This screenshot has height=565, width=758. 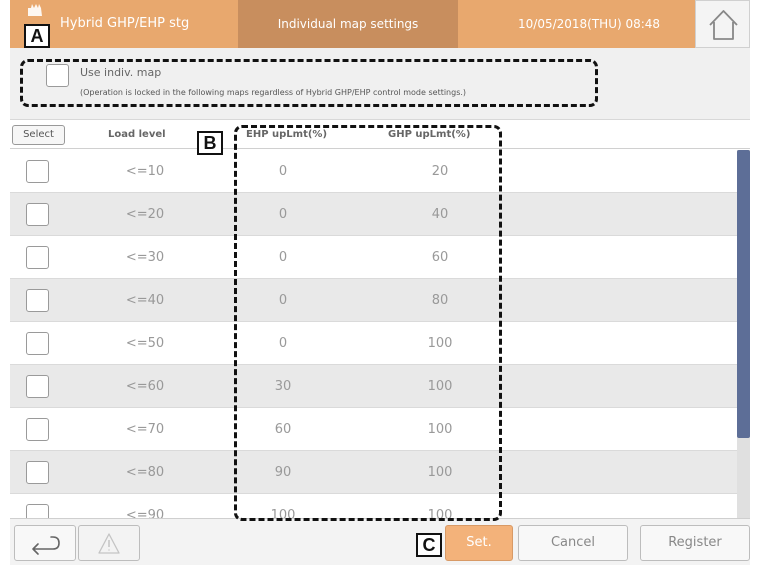 What do you see at coordinates (137, 134) in the screenshot?
I see `column-load-level: Load level` at bounding box center [137, 134].